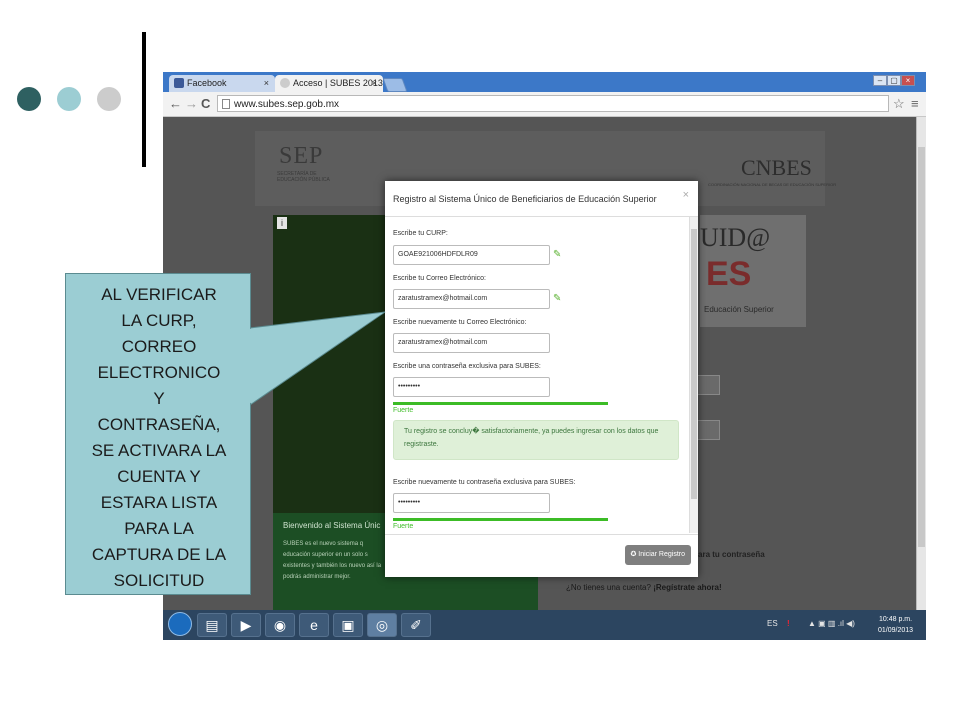  What do you see at coordinates (246, 625) in the screenshot?
I see `media-taskbar-button: ▶` at bounding box center [246, 625].